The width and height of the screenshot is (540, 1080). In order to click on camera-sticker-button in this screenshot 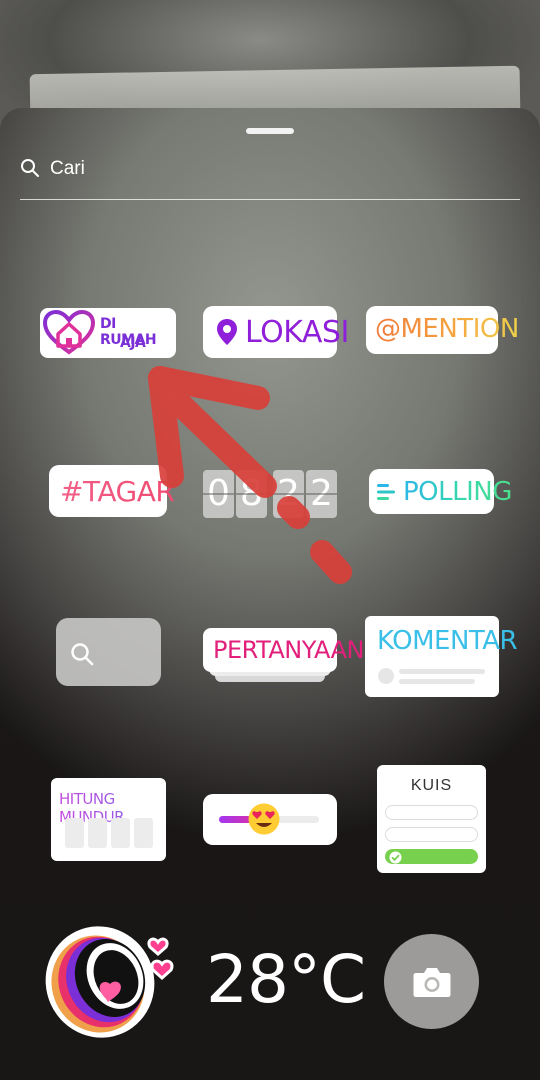, I will do `click(431, 981)`.